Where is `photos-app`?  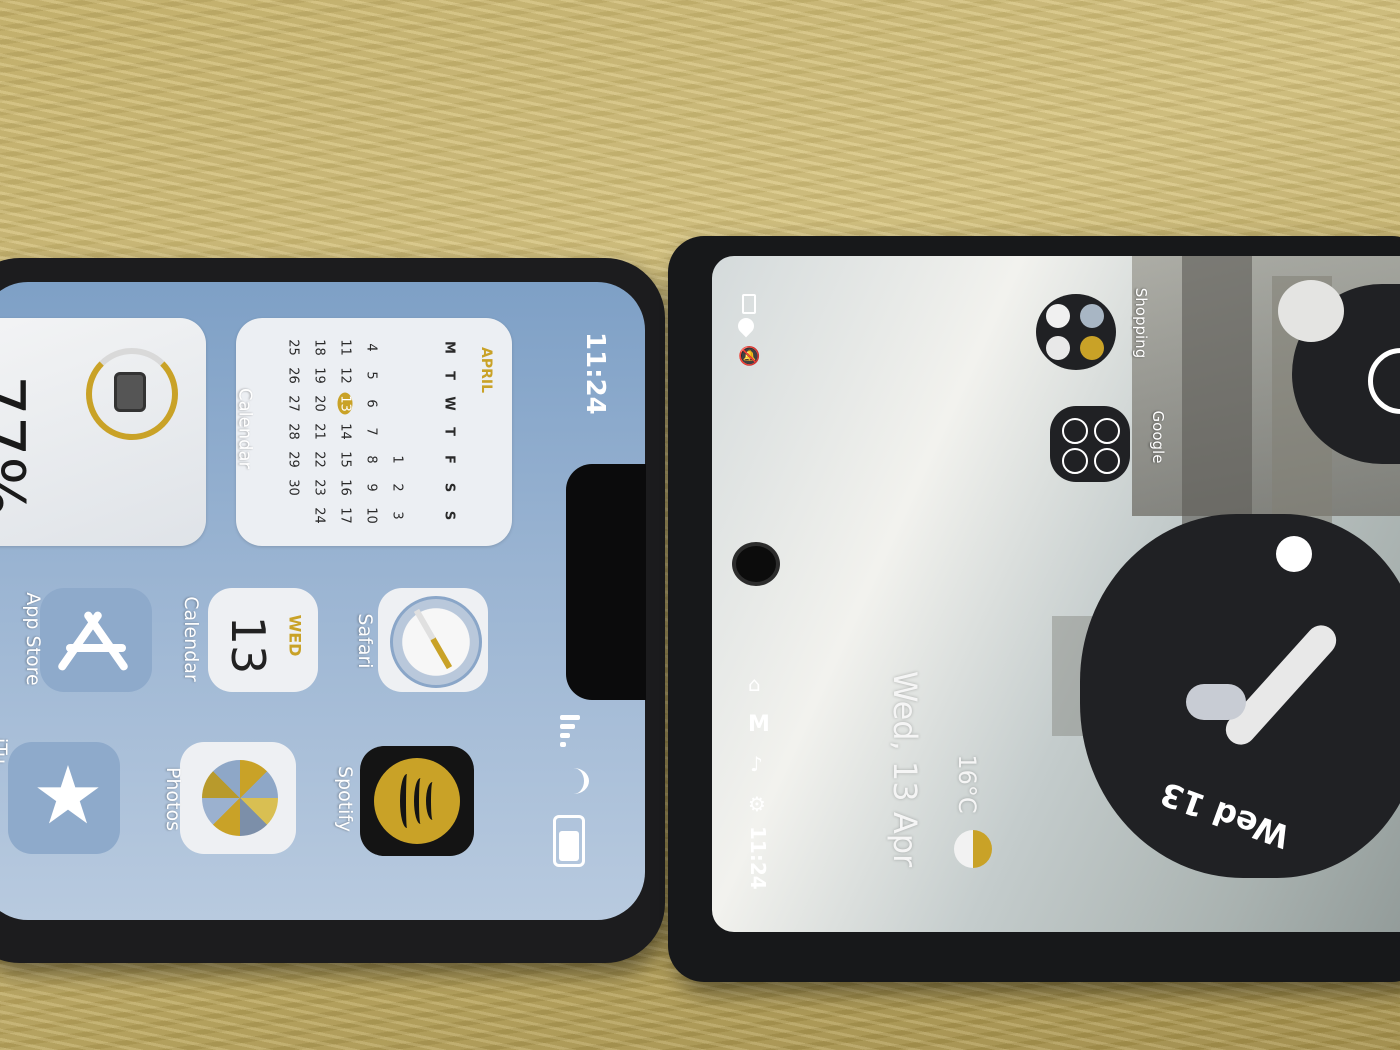
photos-app is located at coordinates (238, 798).